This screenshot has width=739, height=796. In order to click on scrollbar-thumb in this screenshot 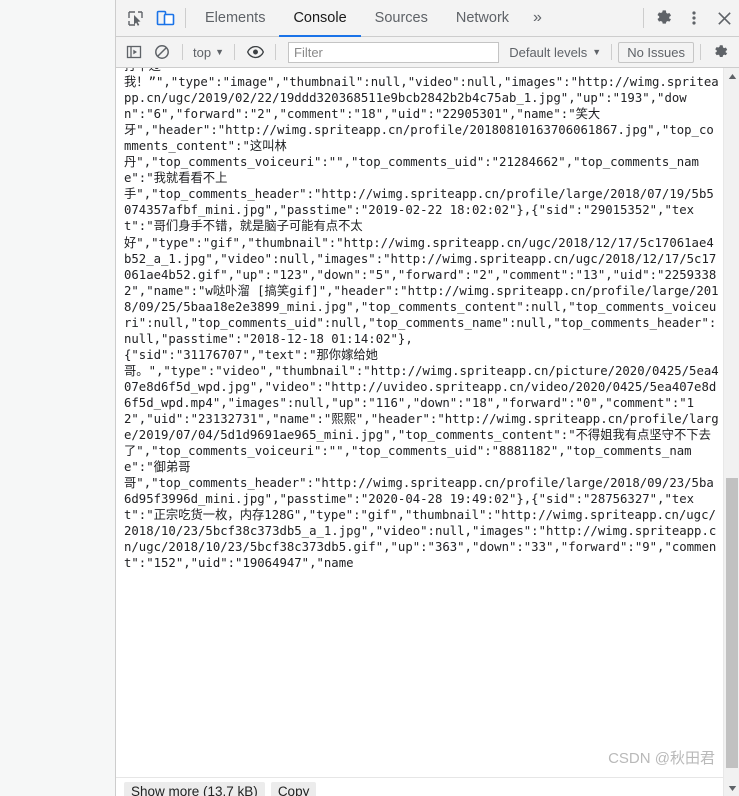, I will do `click(732, 623)`.